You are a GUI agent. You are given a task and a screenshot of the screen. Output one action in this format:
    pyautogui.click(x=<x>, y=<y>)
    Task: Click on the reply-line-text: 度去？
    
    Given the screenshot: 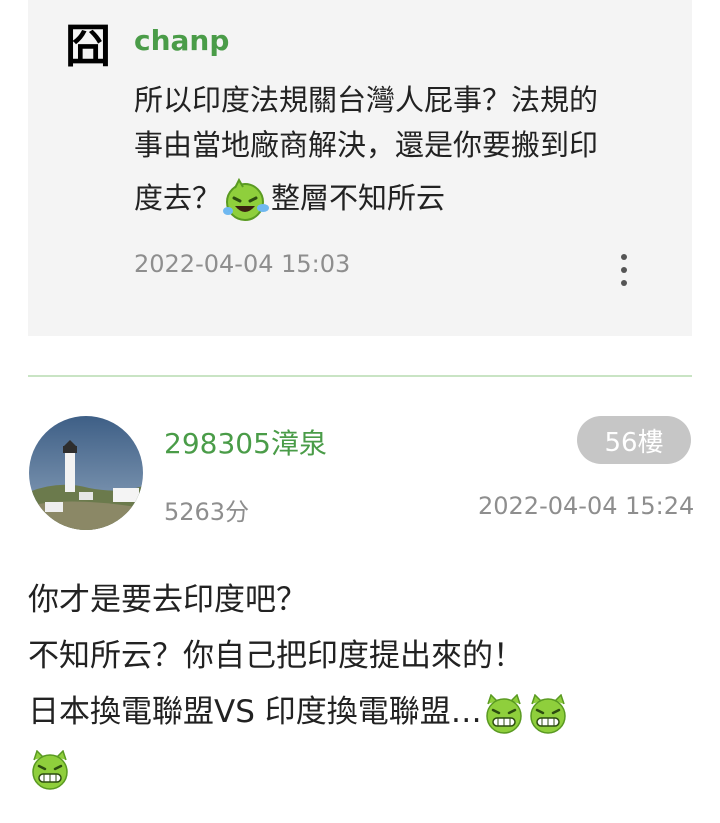 What is the action you would take?
    pyautogui.click(x=178, y=198)
    